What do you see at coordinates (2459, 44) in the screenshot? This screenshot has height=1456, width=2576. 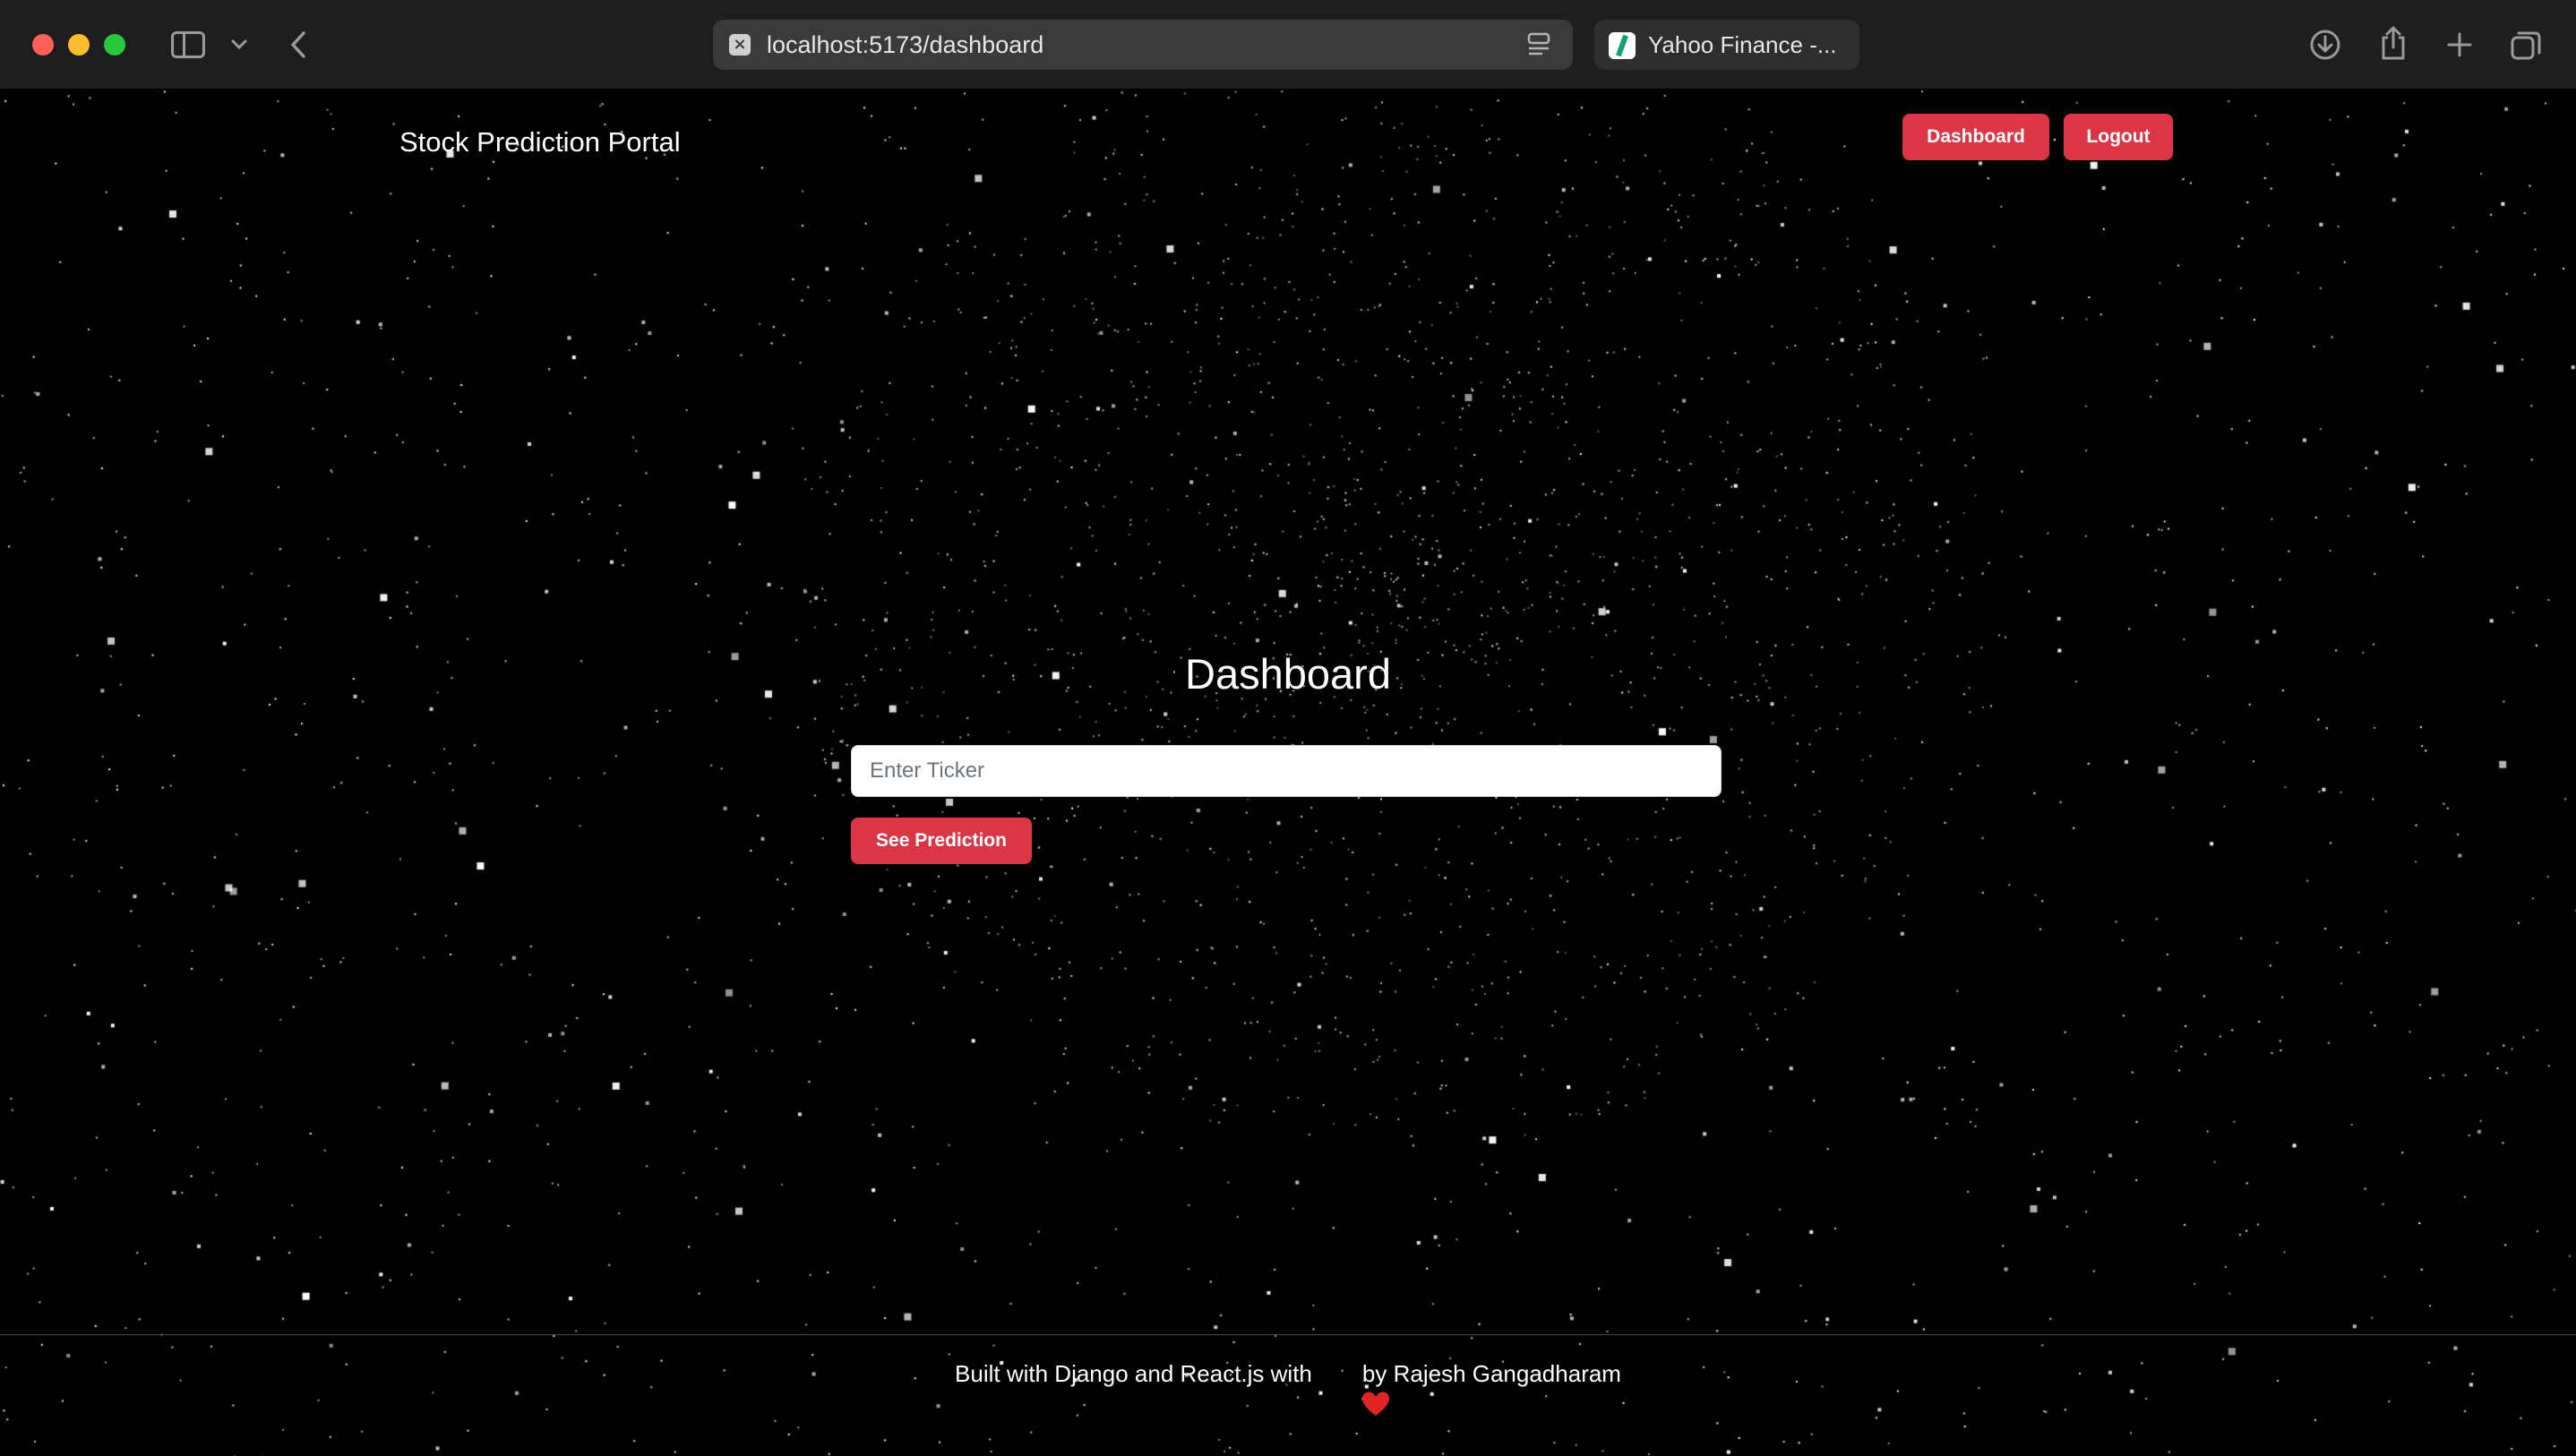 I see `plus-icon` at bounding box center [2459, 44].